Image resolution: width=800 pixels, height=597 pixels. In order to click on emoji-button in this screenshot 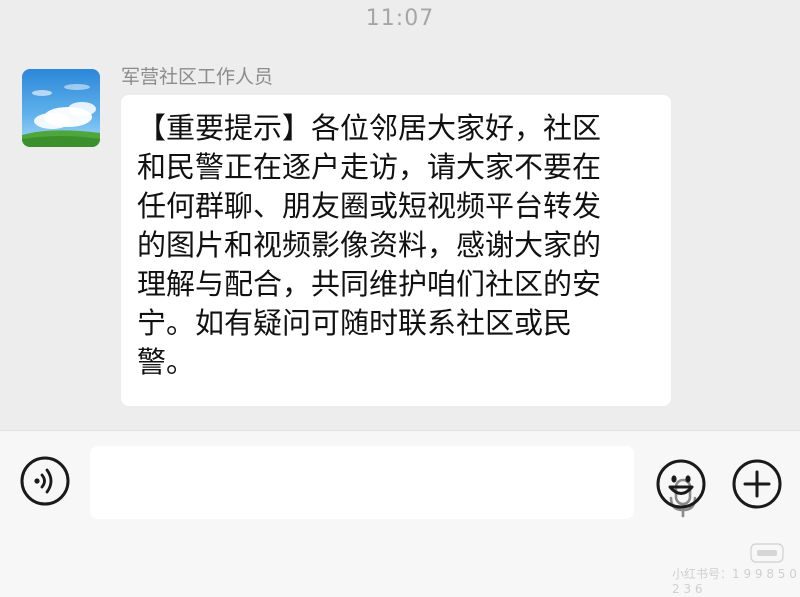, I will do `click(681, 484)`.